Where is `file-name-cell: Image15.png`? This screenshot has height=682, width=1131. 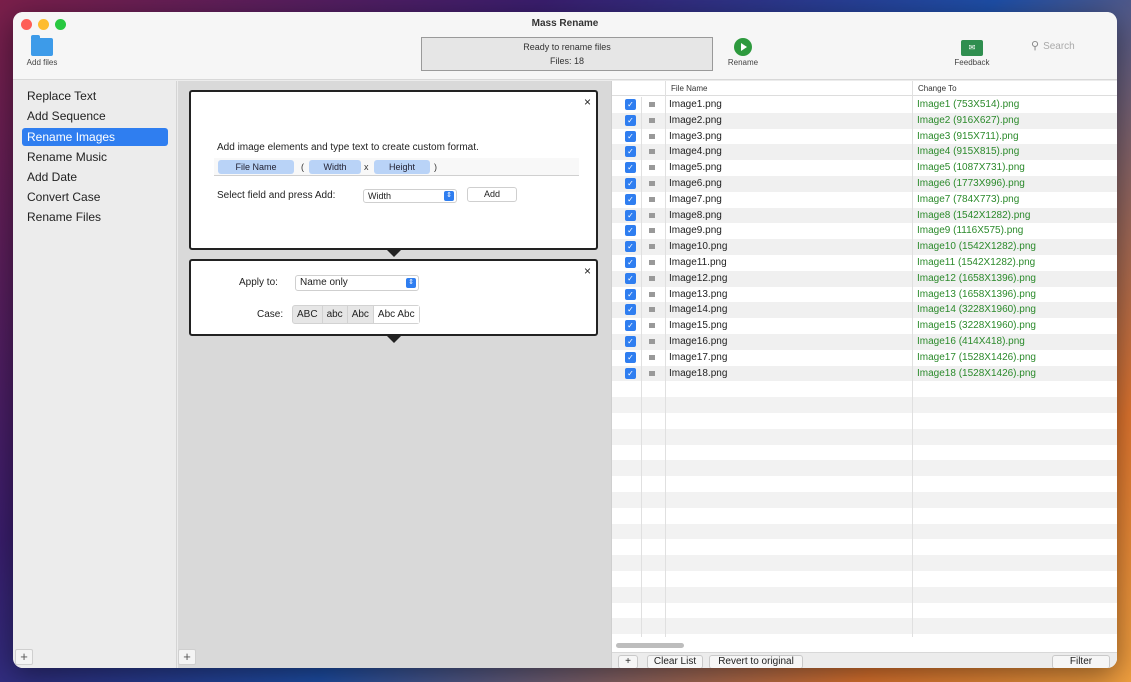 file-name-cell: Image15.png is located at coordinates (698, 326).